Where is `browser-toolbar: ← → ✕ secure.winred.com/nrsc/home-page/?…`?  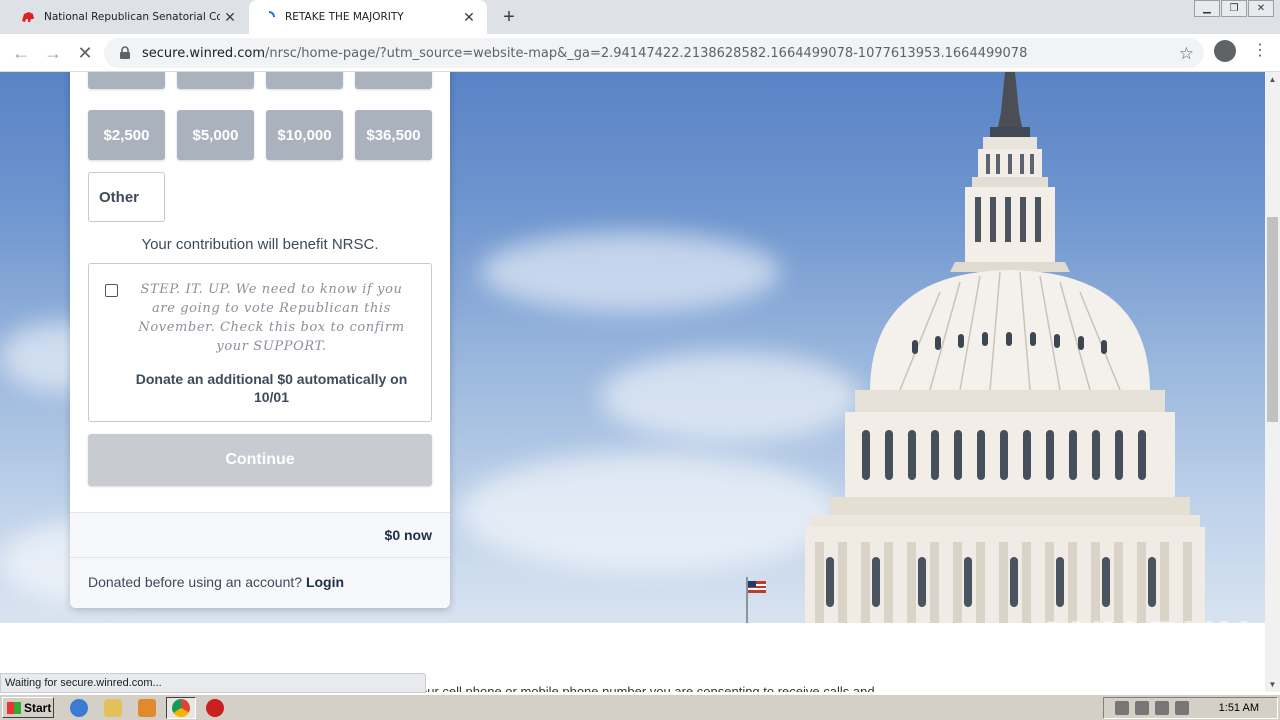
browser-toolbar: ← → ✕ secure.winred.com/nrsc/home-page/?… is located at coordinates (640, 53).